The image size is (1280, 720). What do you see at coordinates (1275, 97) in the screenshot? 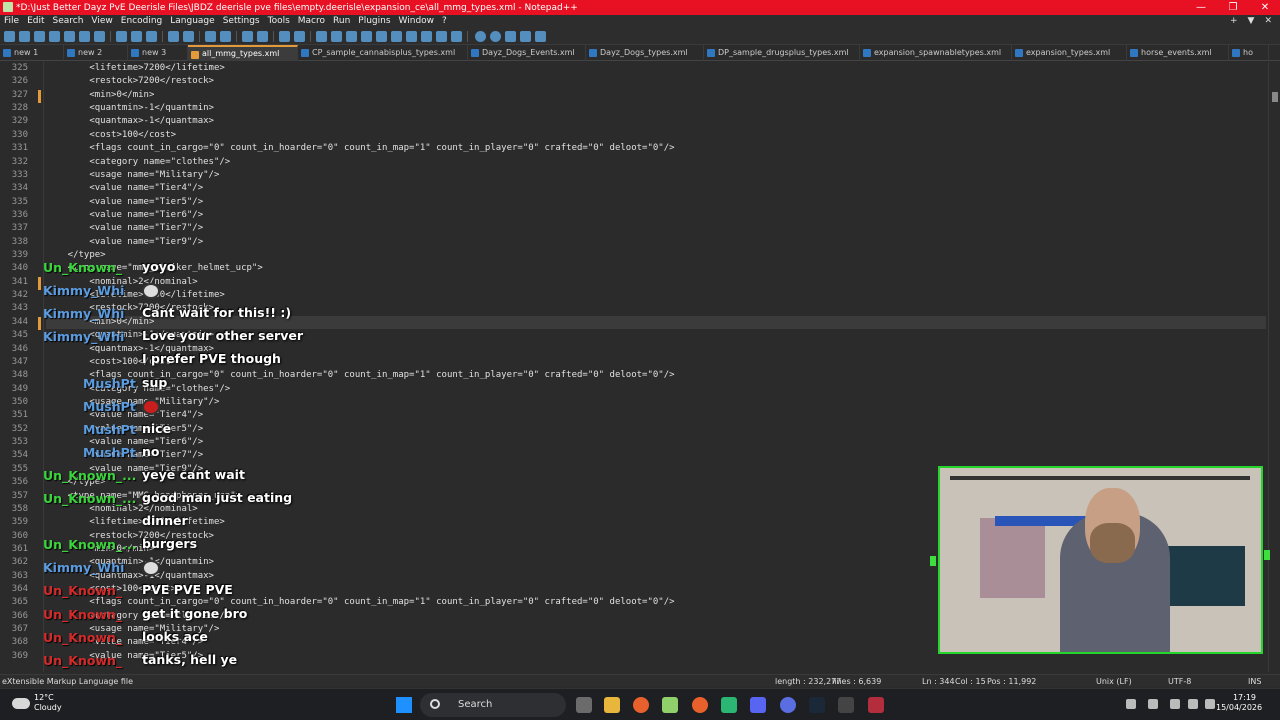
I see `scrollbar-thumb` at bounding box center [1275, 97].